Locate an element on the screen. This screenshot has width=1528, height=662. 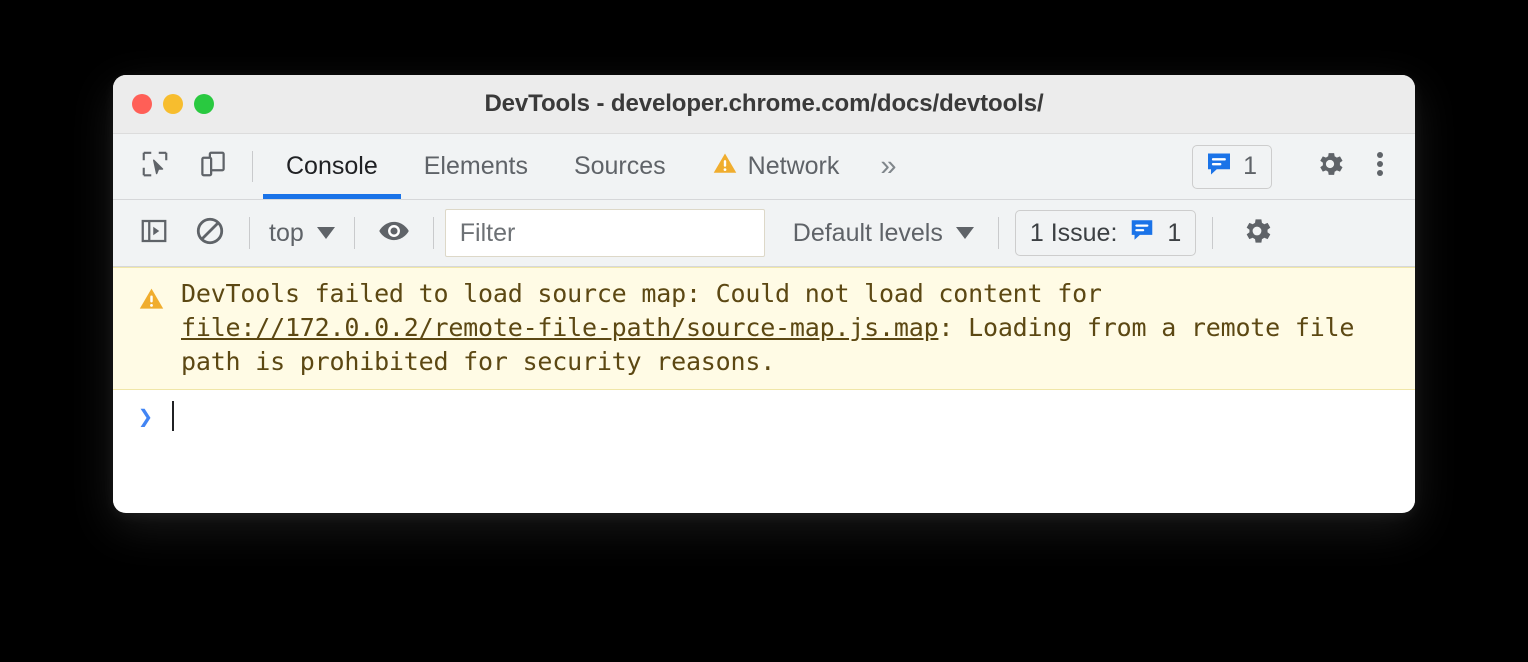
tab-elements-label: Elements is located at coordinates (475, 166).